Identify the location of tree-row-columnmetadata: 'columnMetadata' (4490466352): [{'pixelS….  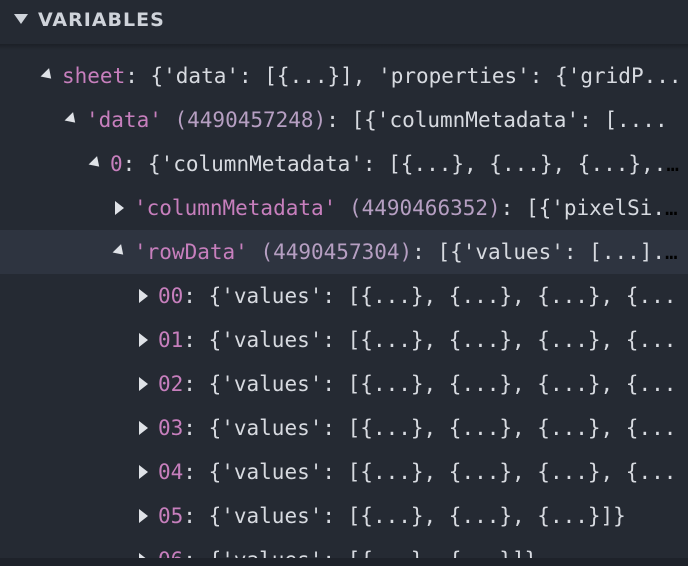
(344, 208).